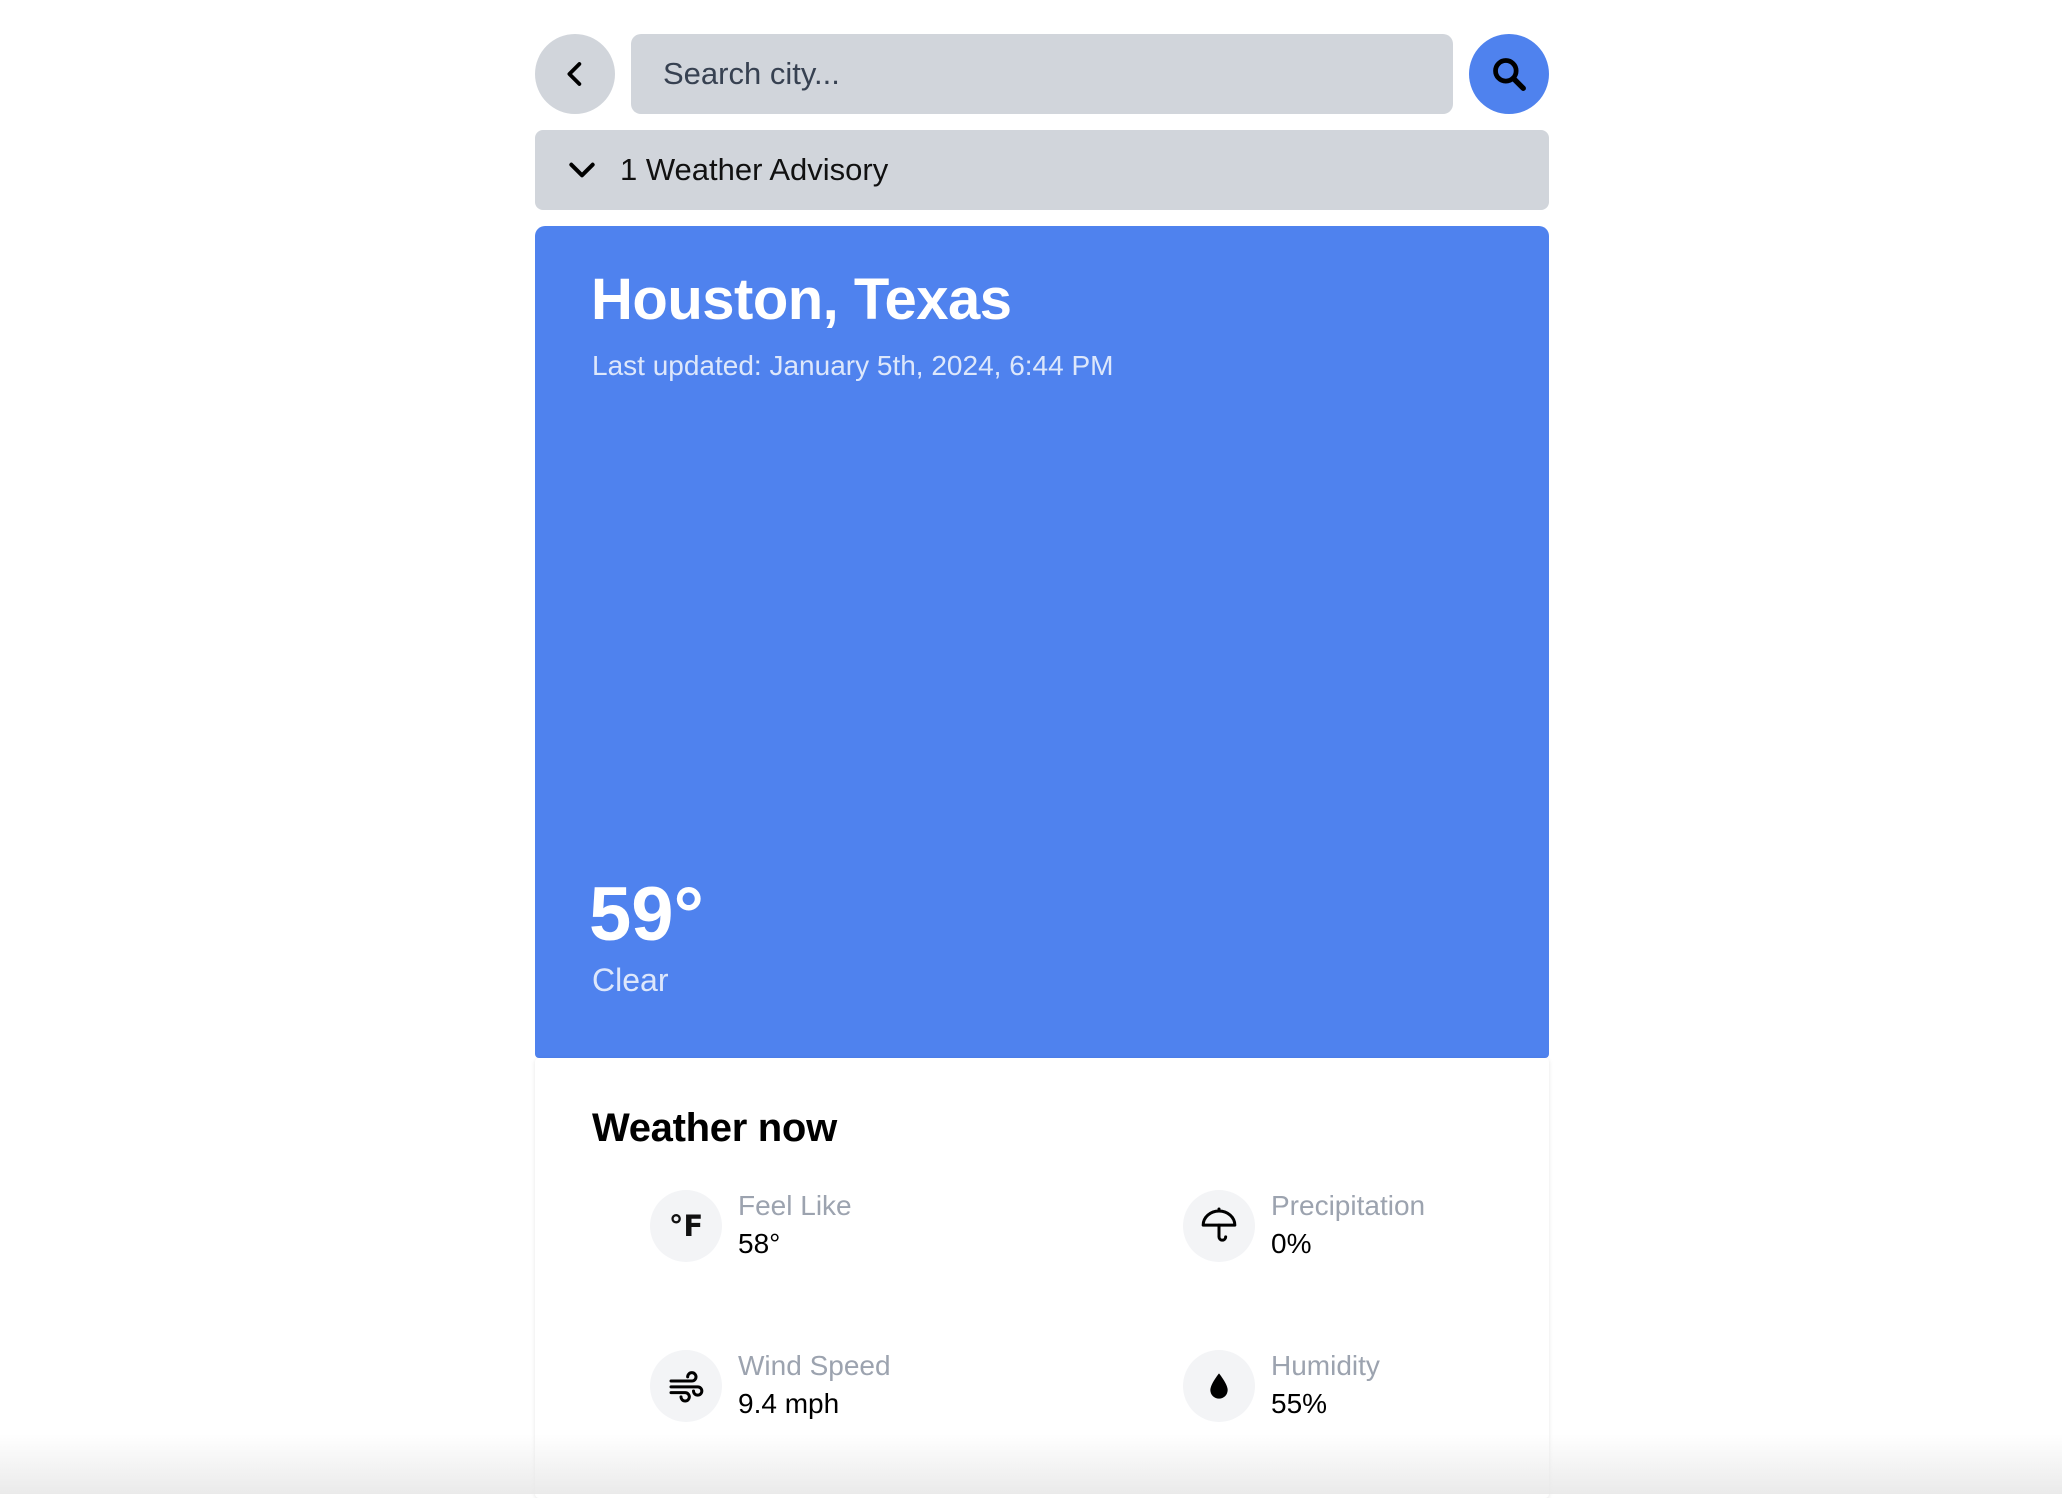 This screenshot has width=2062, height=1498. I want to click on fahrenheit-icon: °F, so click(686, 1226).